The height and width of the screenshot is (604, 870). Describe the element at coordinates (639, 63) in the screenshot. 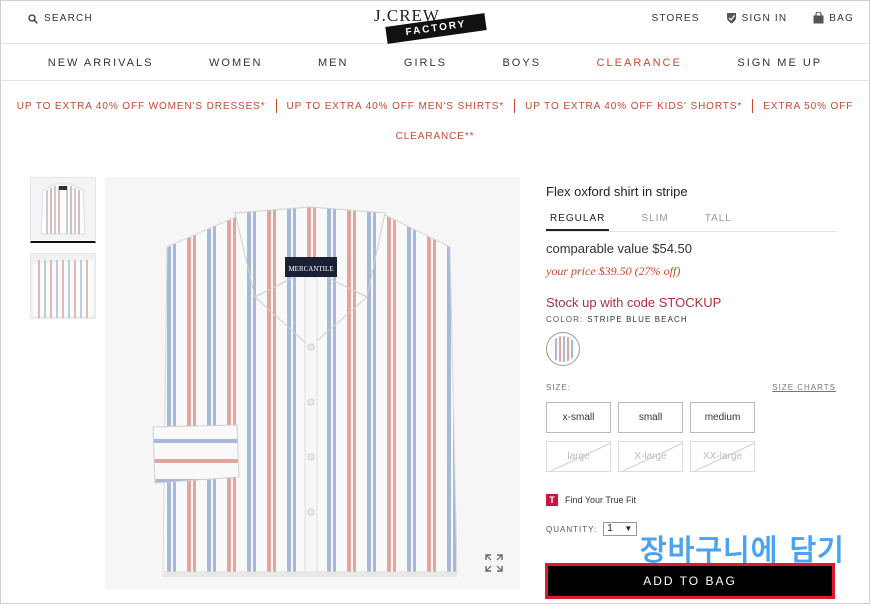

I see `nav-clearance: CLEARANCE` at that location.